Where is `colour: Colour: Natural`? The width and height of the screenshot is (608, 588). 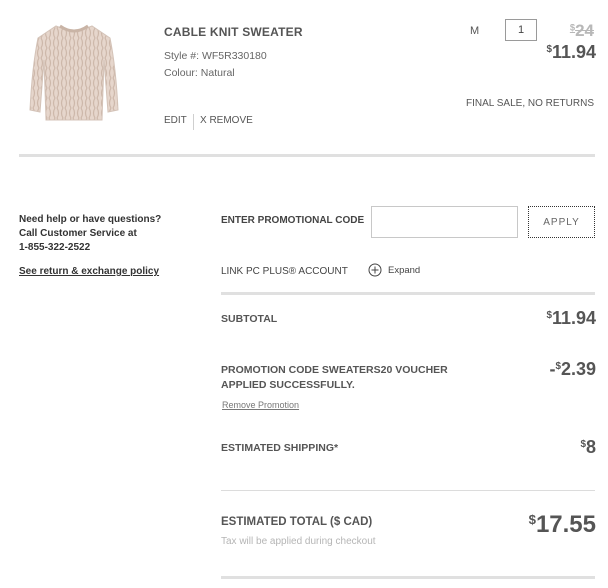
colour: Colour: Natural is located at coordinates (199, 73).